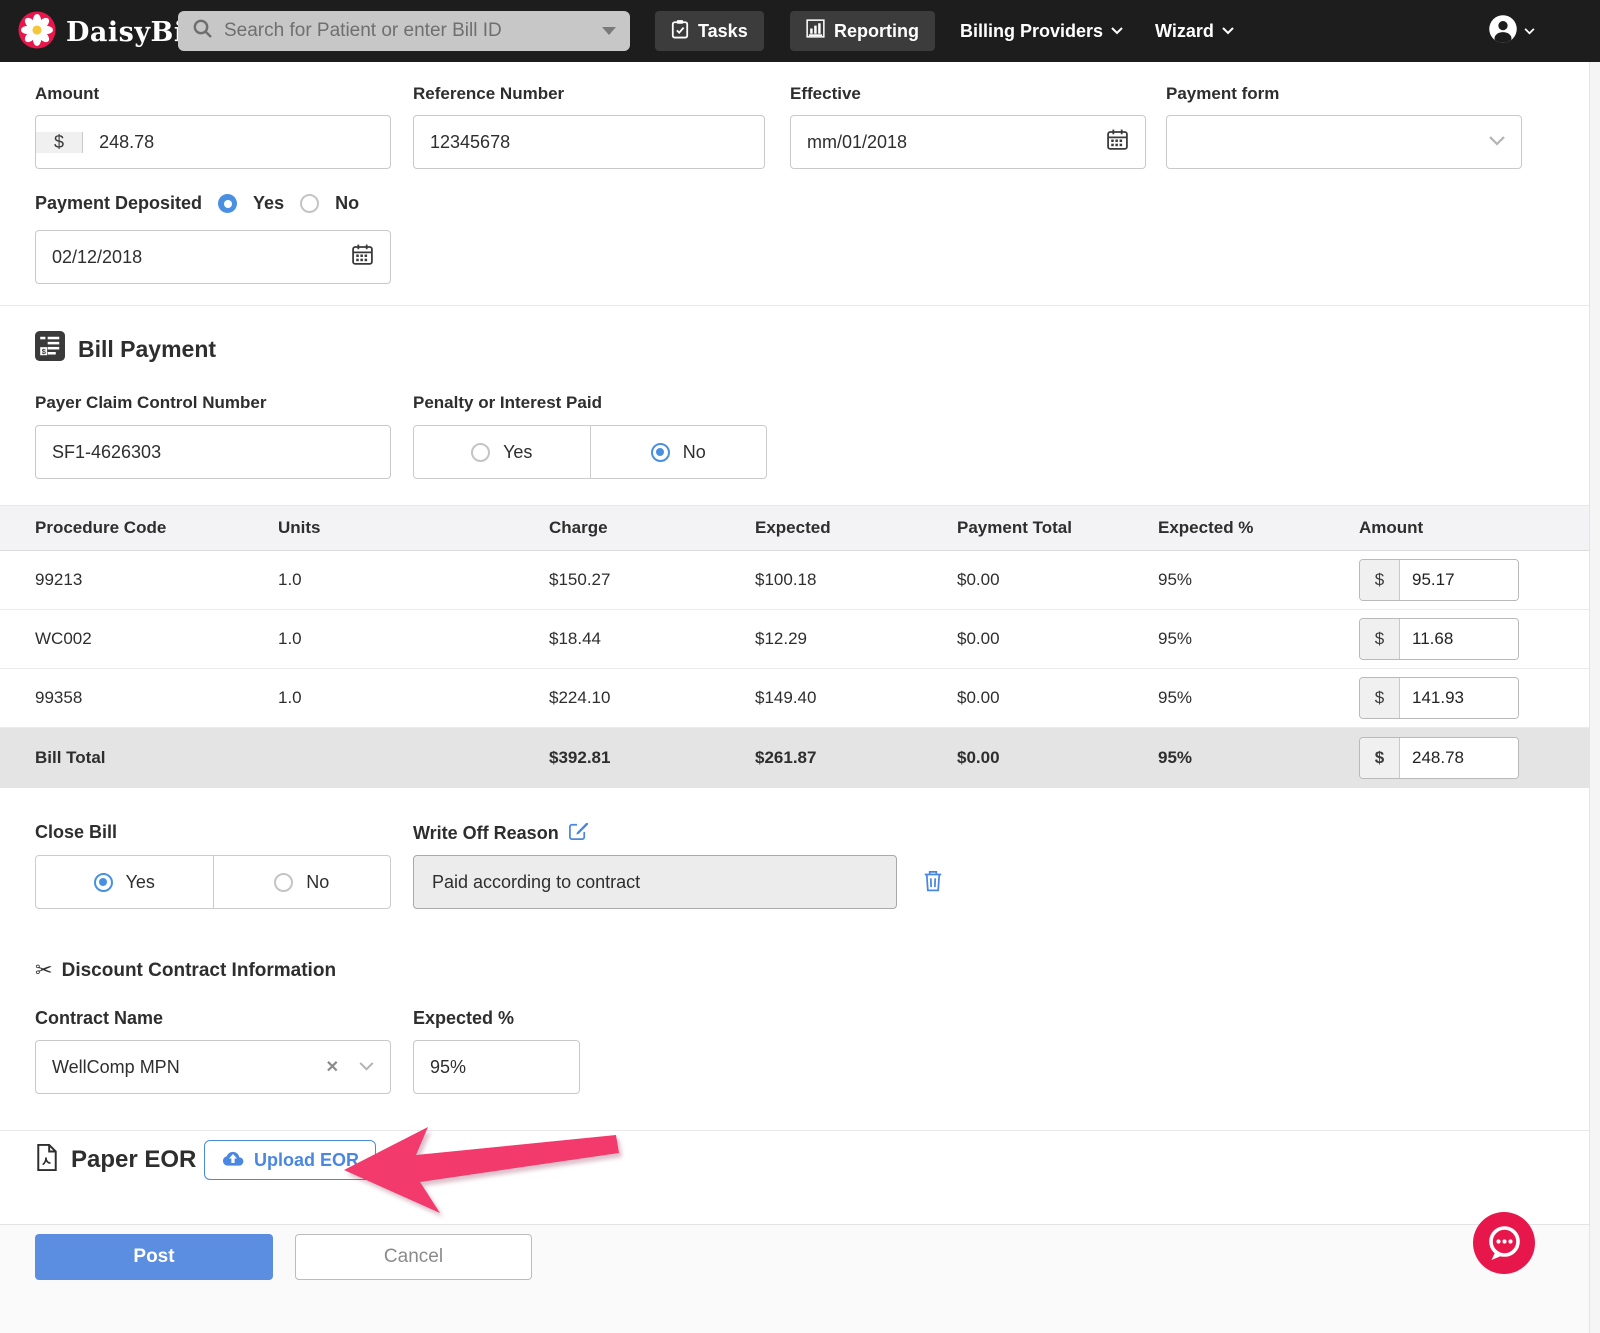  What do you see at coordinates (269, 203) in the screenshot?
I see `deposited-yes-label: Yes` at bounding box center [269, 203].